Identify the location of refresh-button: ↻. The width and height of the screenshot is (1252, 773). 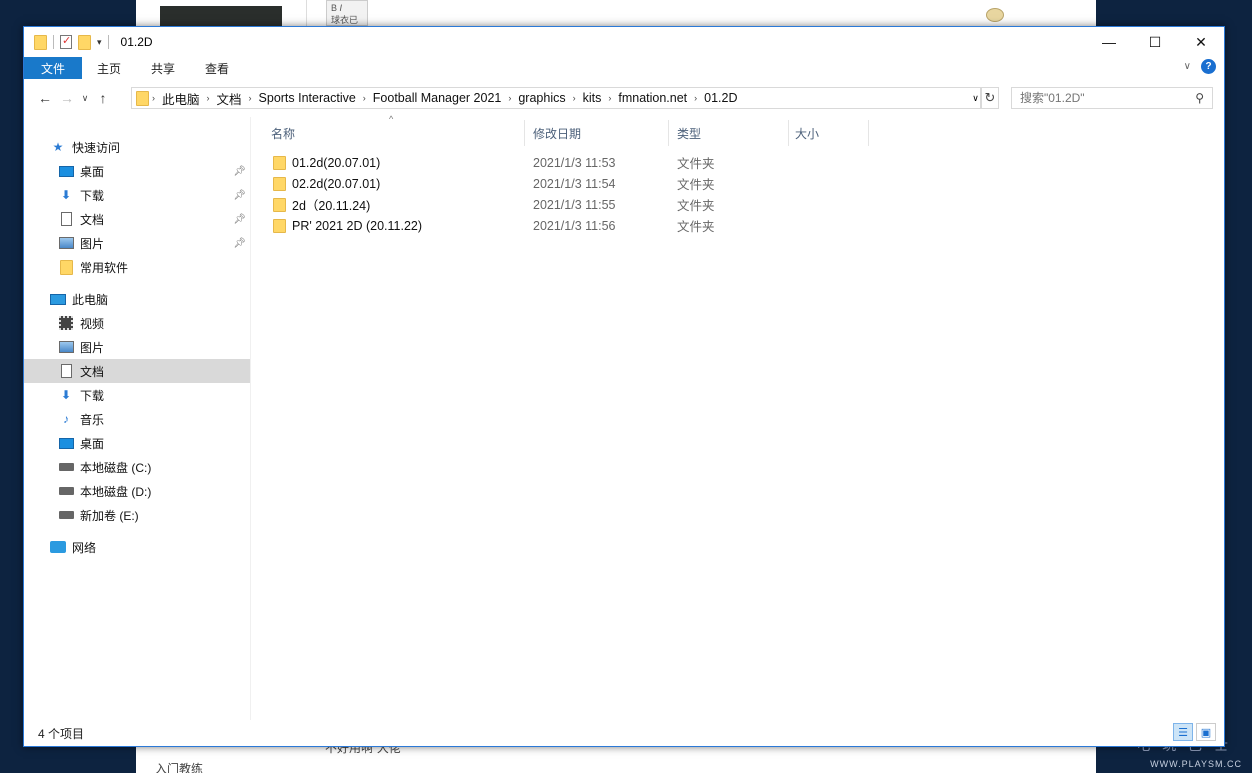
(990, 98).